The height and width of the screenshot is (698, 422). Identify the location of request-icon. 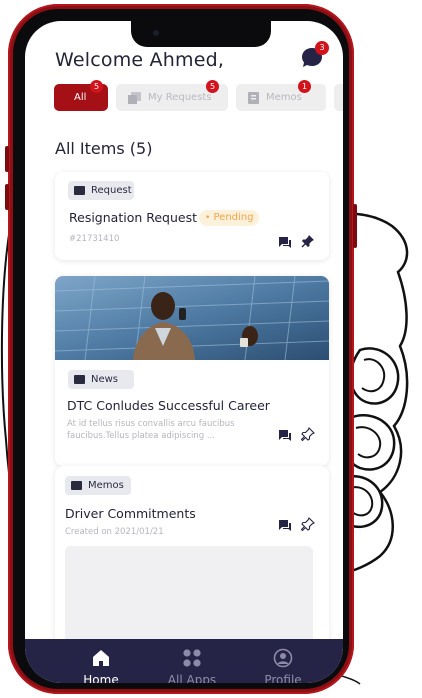
(79, 190).